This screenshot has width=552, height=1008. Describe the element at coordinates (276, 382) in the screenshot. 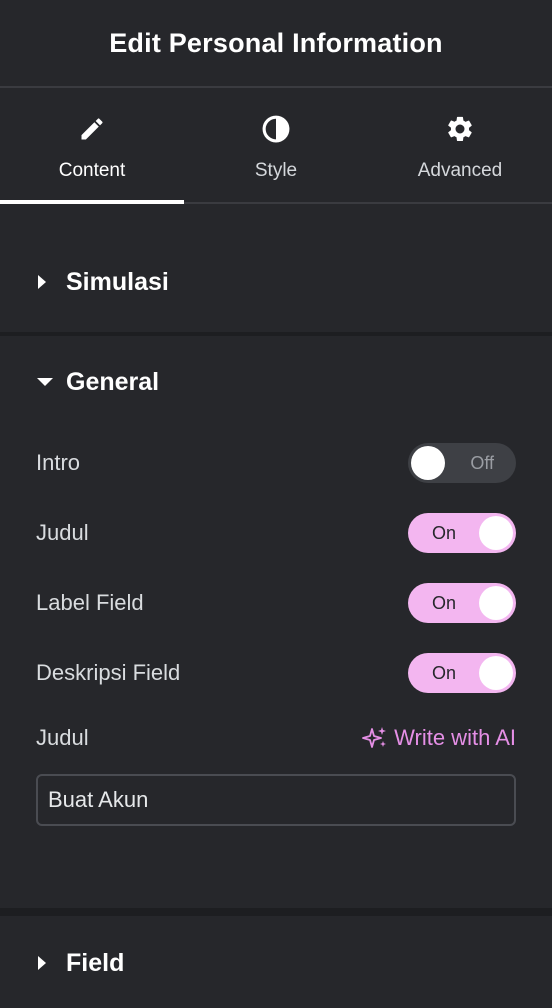

I see `section-general-header: General` at that location.